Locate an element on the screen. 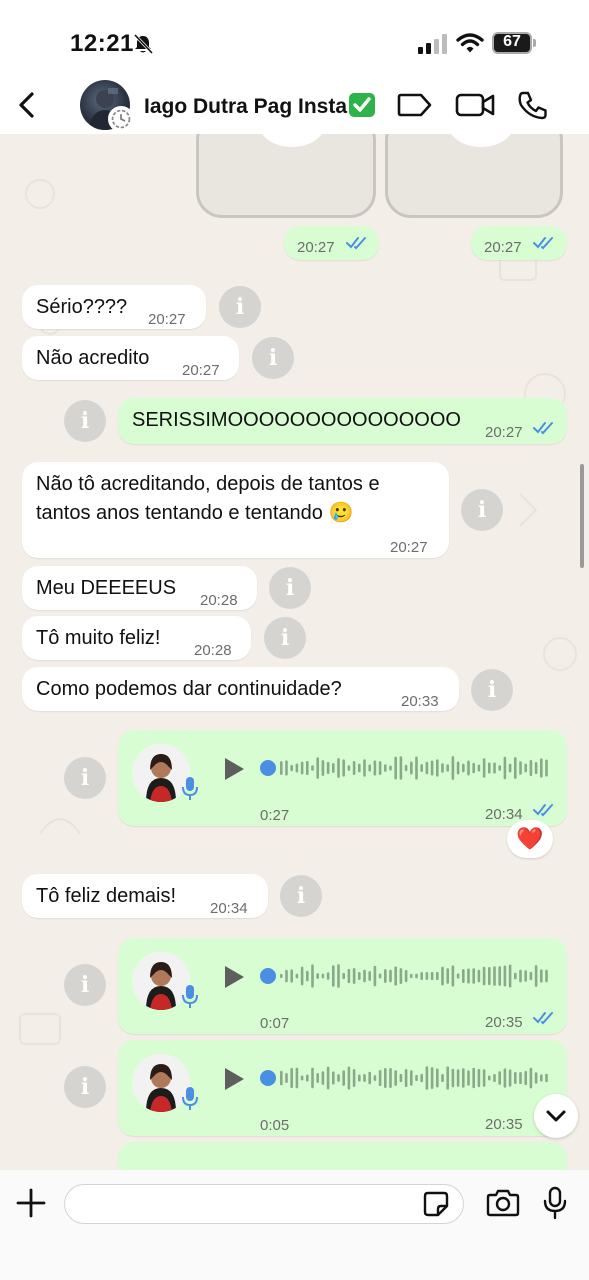 The width and height of the screenshot is (589, 1280). reaction-badge: ❤️ is located at coordinates (530, 839).